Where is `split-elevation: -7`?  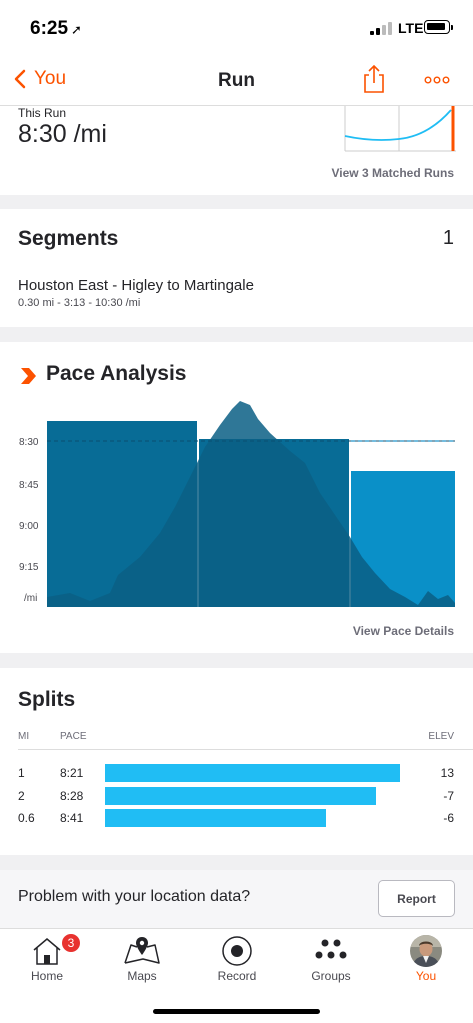 split-elevation: -7 is located at coordinates (448, 796).